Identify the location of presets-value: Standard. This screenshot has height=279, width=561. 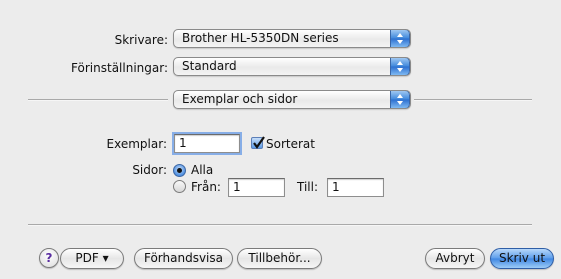
(209, 66).